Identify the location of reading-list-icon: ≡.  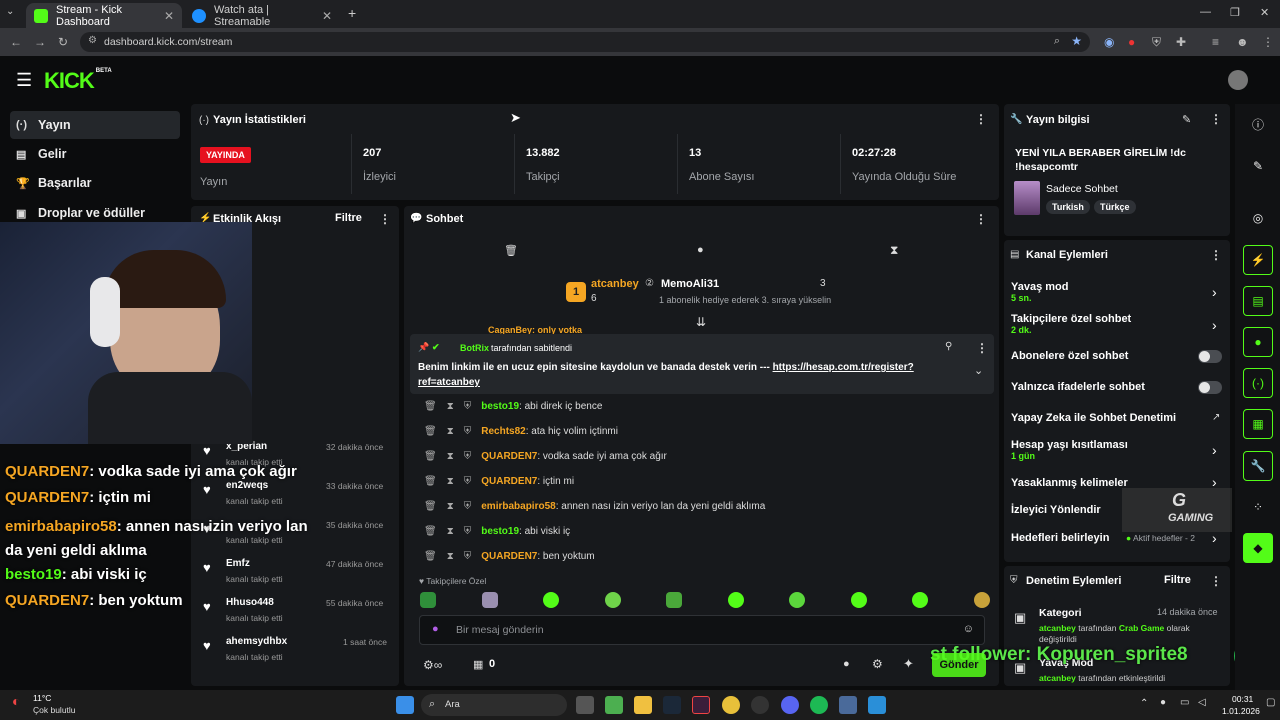
(1215, 42).